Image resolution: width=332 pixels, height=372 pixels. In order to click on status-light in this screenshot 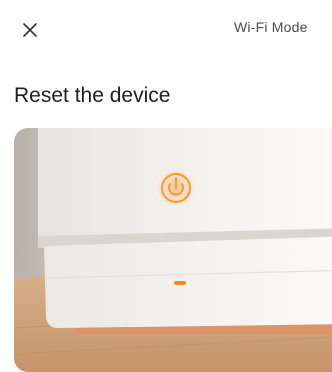, I will do `click(180, 283)`.